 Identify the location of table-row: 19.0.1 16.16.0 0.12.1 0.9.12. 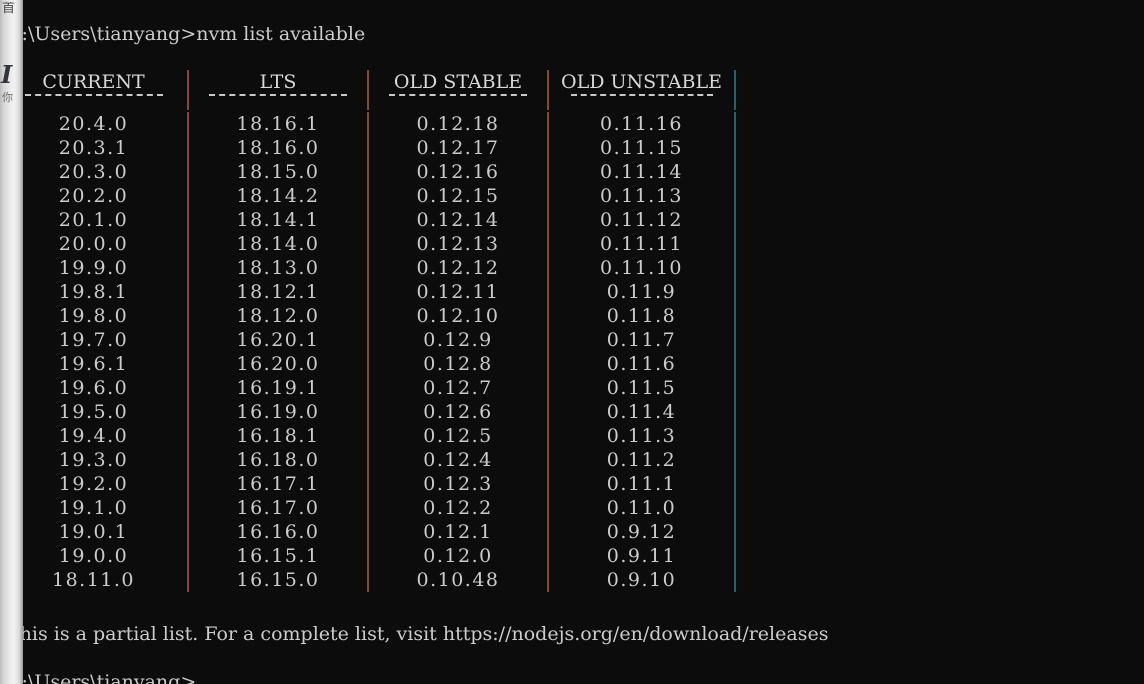
(583, 532).